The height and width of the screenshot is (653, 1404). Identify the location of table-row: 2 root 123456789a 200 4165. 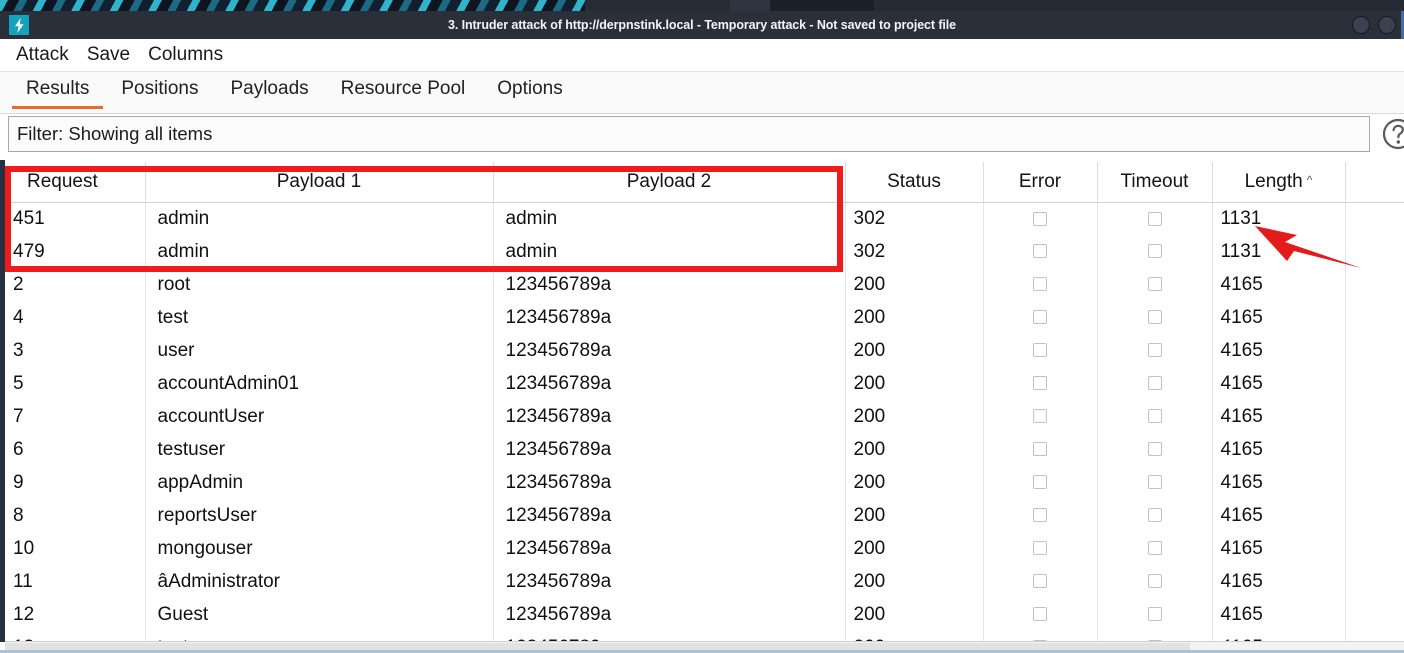
(704, 284).